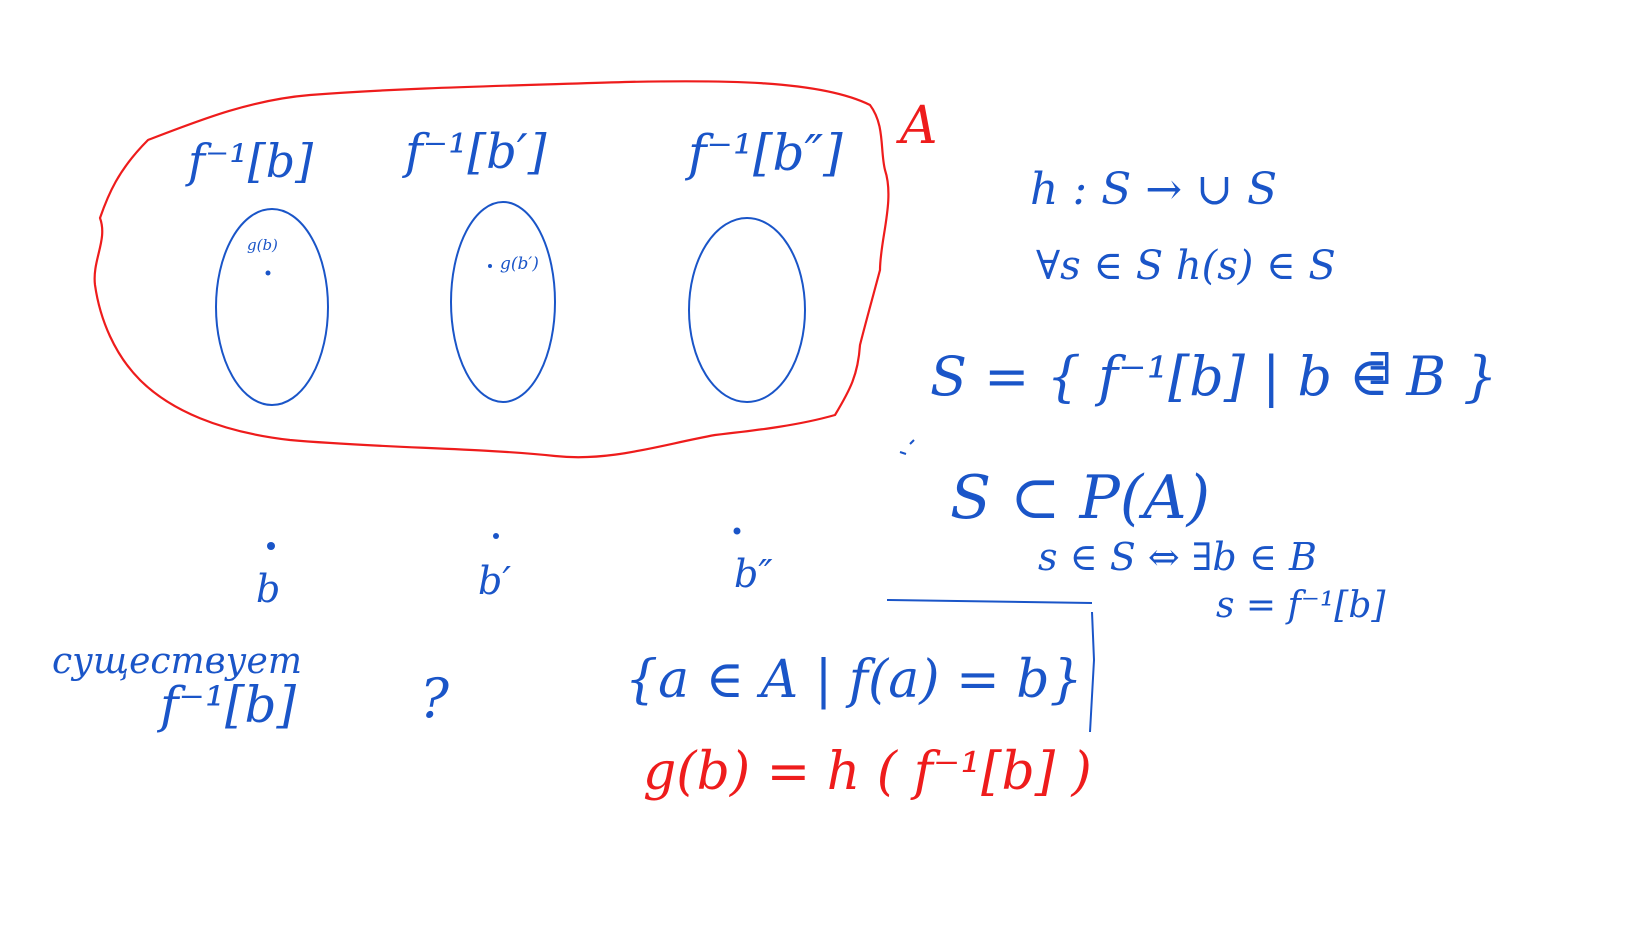 The image size is (1648, 927). What do you see at coordinates (228, 705) in the screenshot?
I see `exists-preimage: f⁻¹[b]` at bounding box center [228, 705].